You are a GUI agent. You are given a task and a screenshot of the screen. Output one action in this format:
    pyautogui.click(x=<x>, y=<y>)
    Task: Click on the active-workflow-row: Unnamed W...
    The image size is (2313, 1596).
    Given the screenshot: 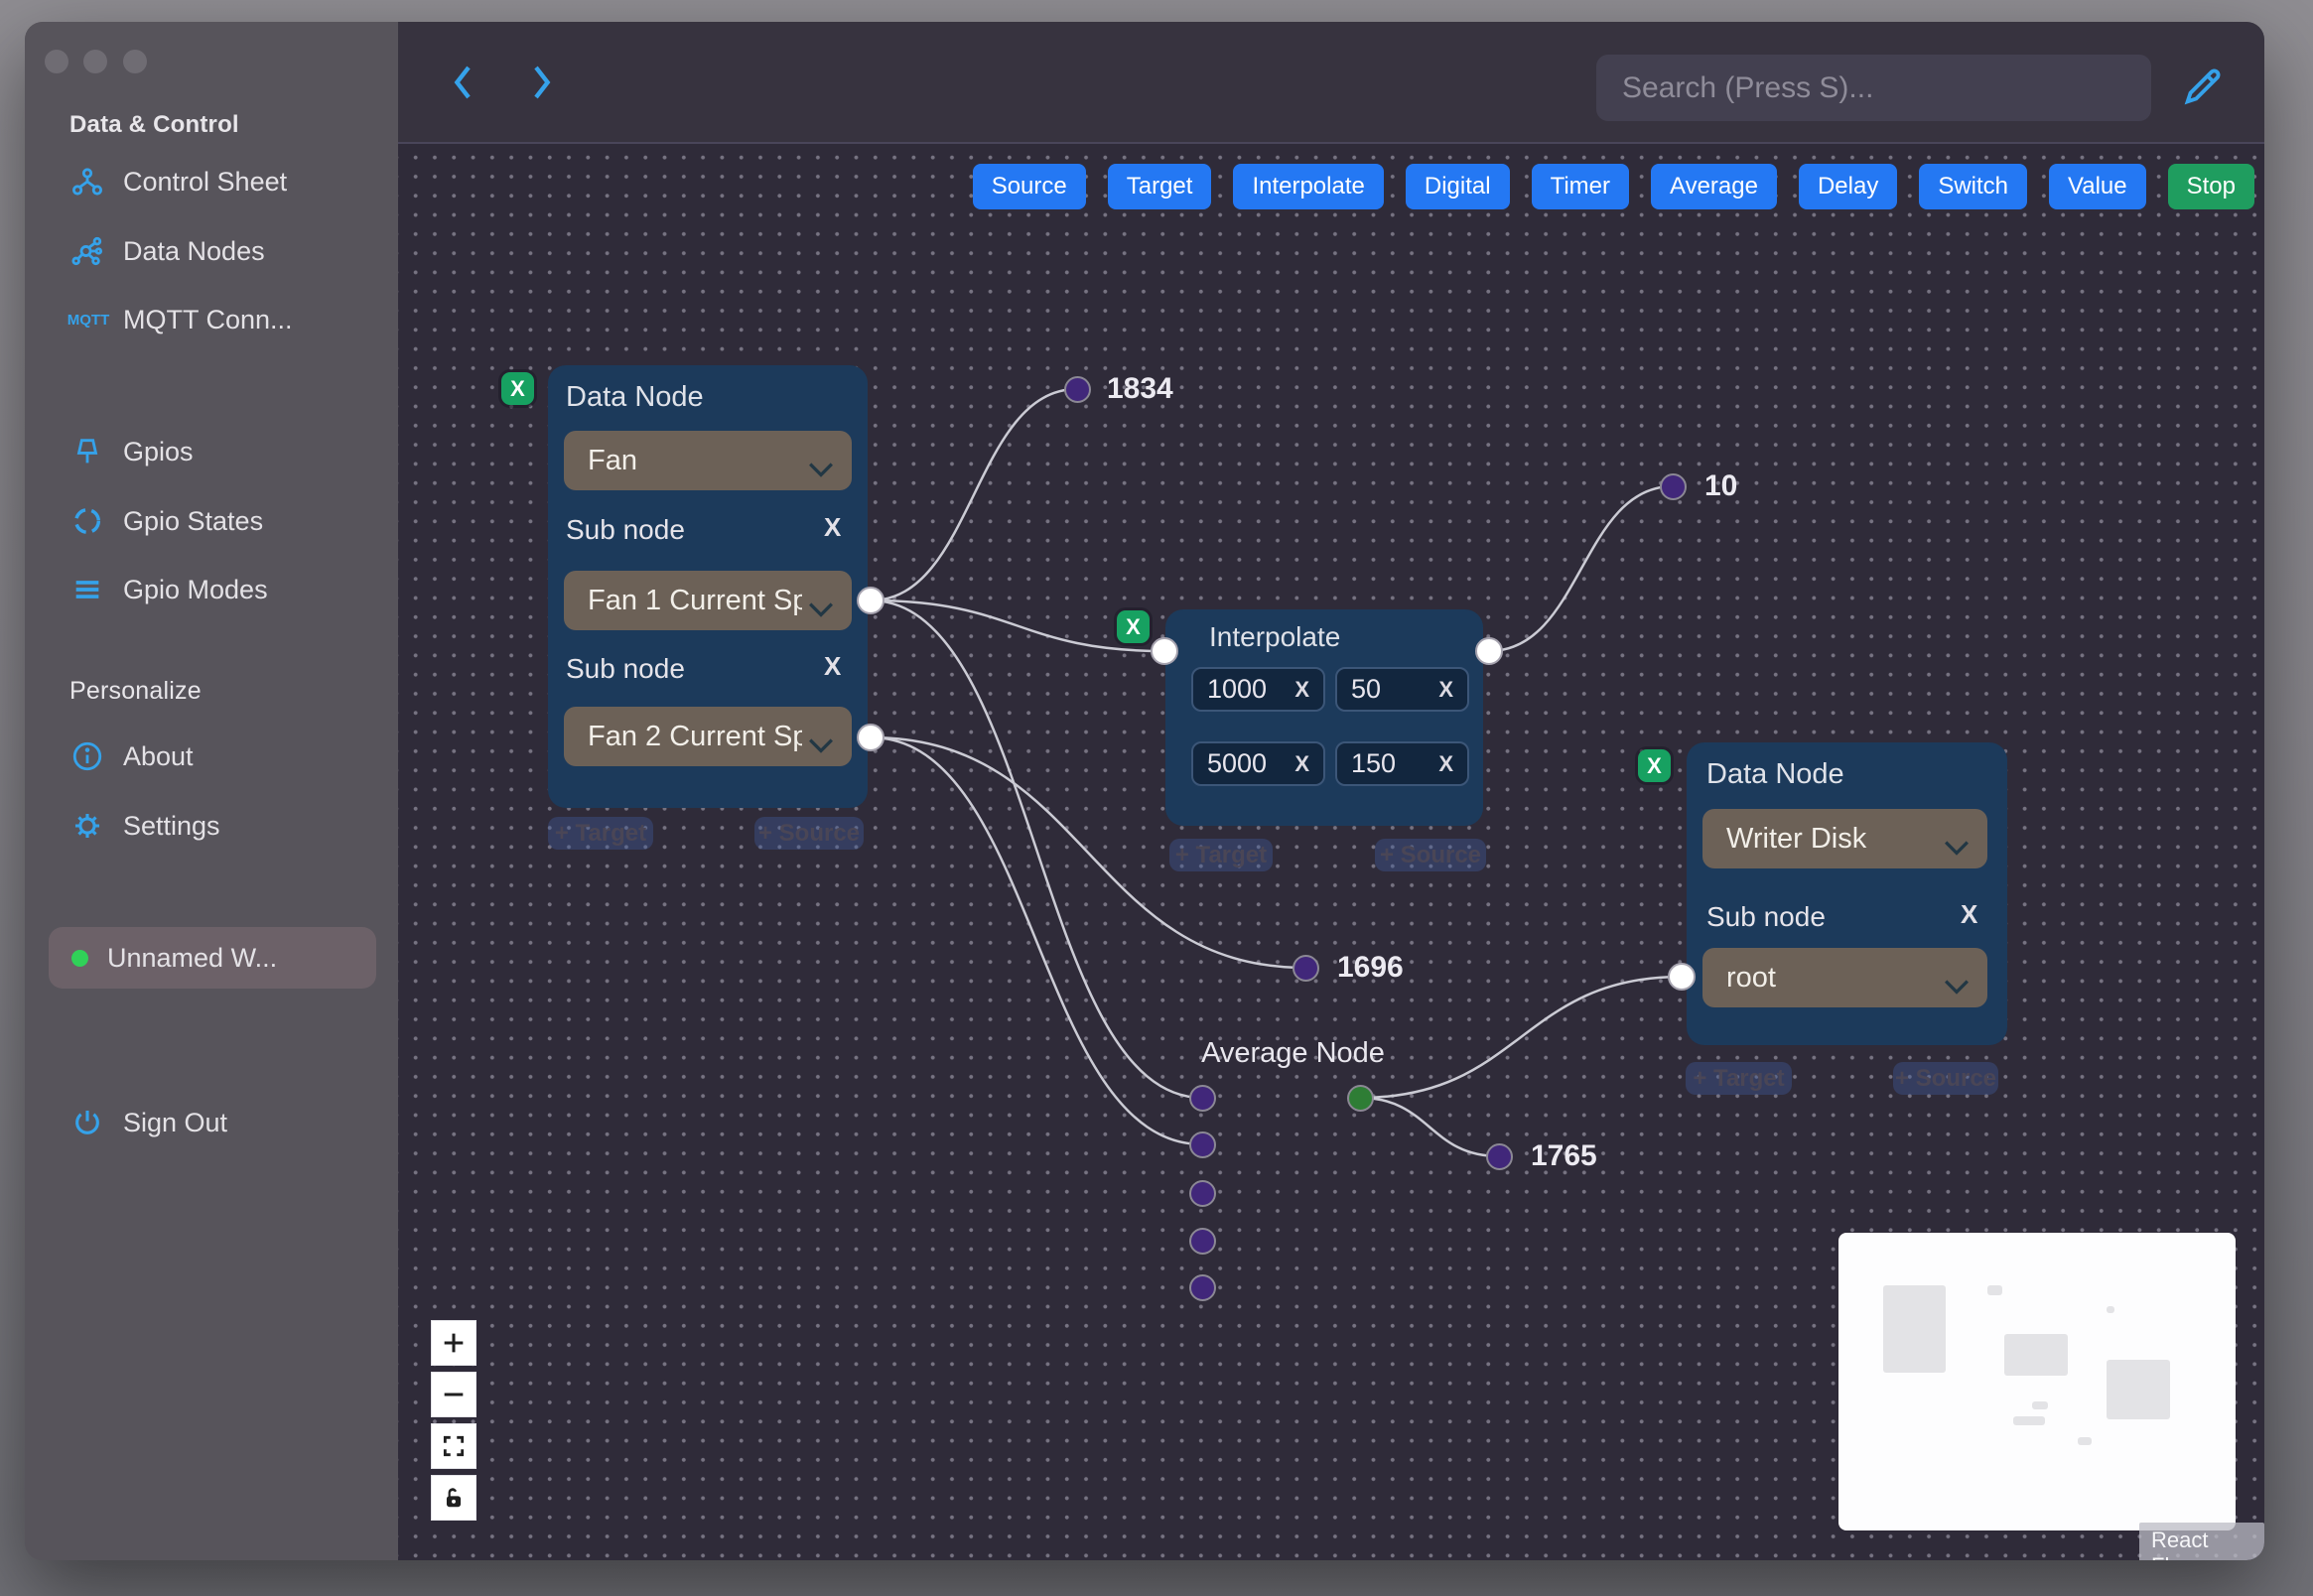 What is the action you would take?
    pyautogui.click(x=173, y=958)
    